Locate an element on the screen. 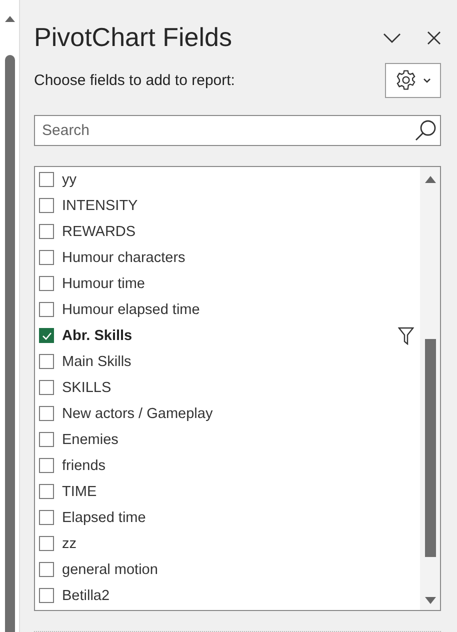 The width and height of the screenshot is (457, 632). sheet-scrollbar is located at coordinates (10, 316).